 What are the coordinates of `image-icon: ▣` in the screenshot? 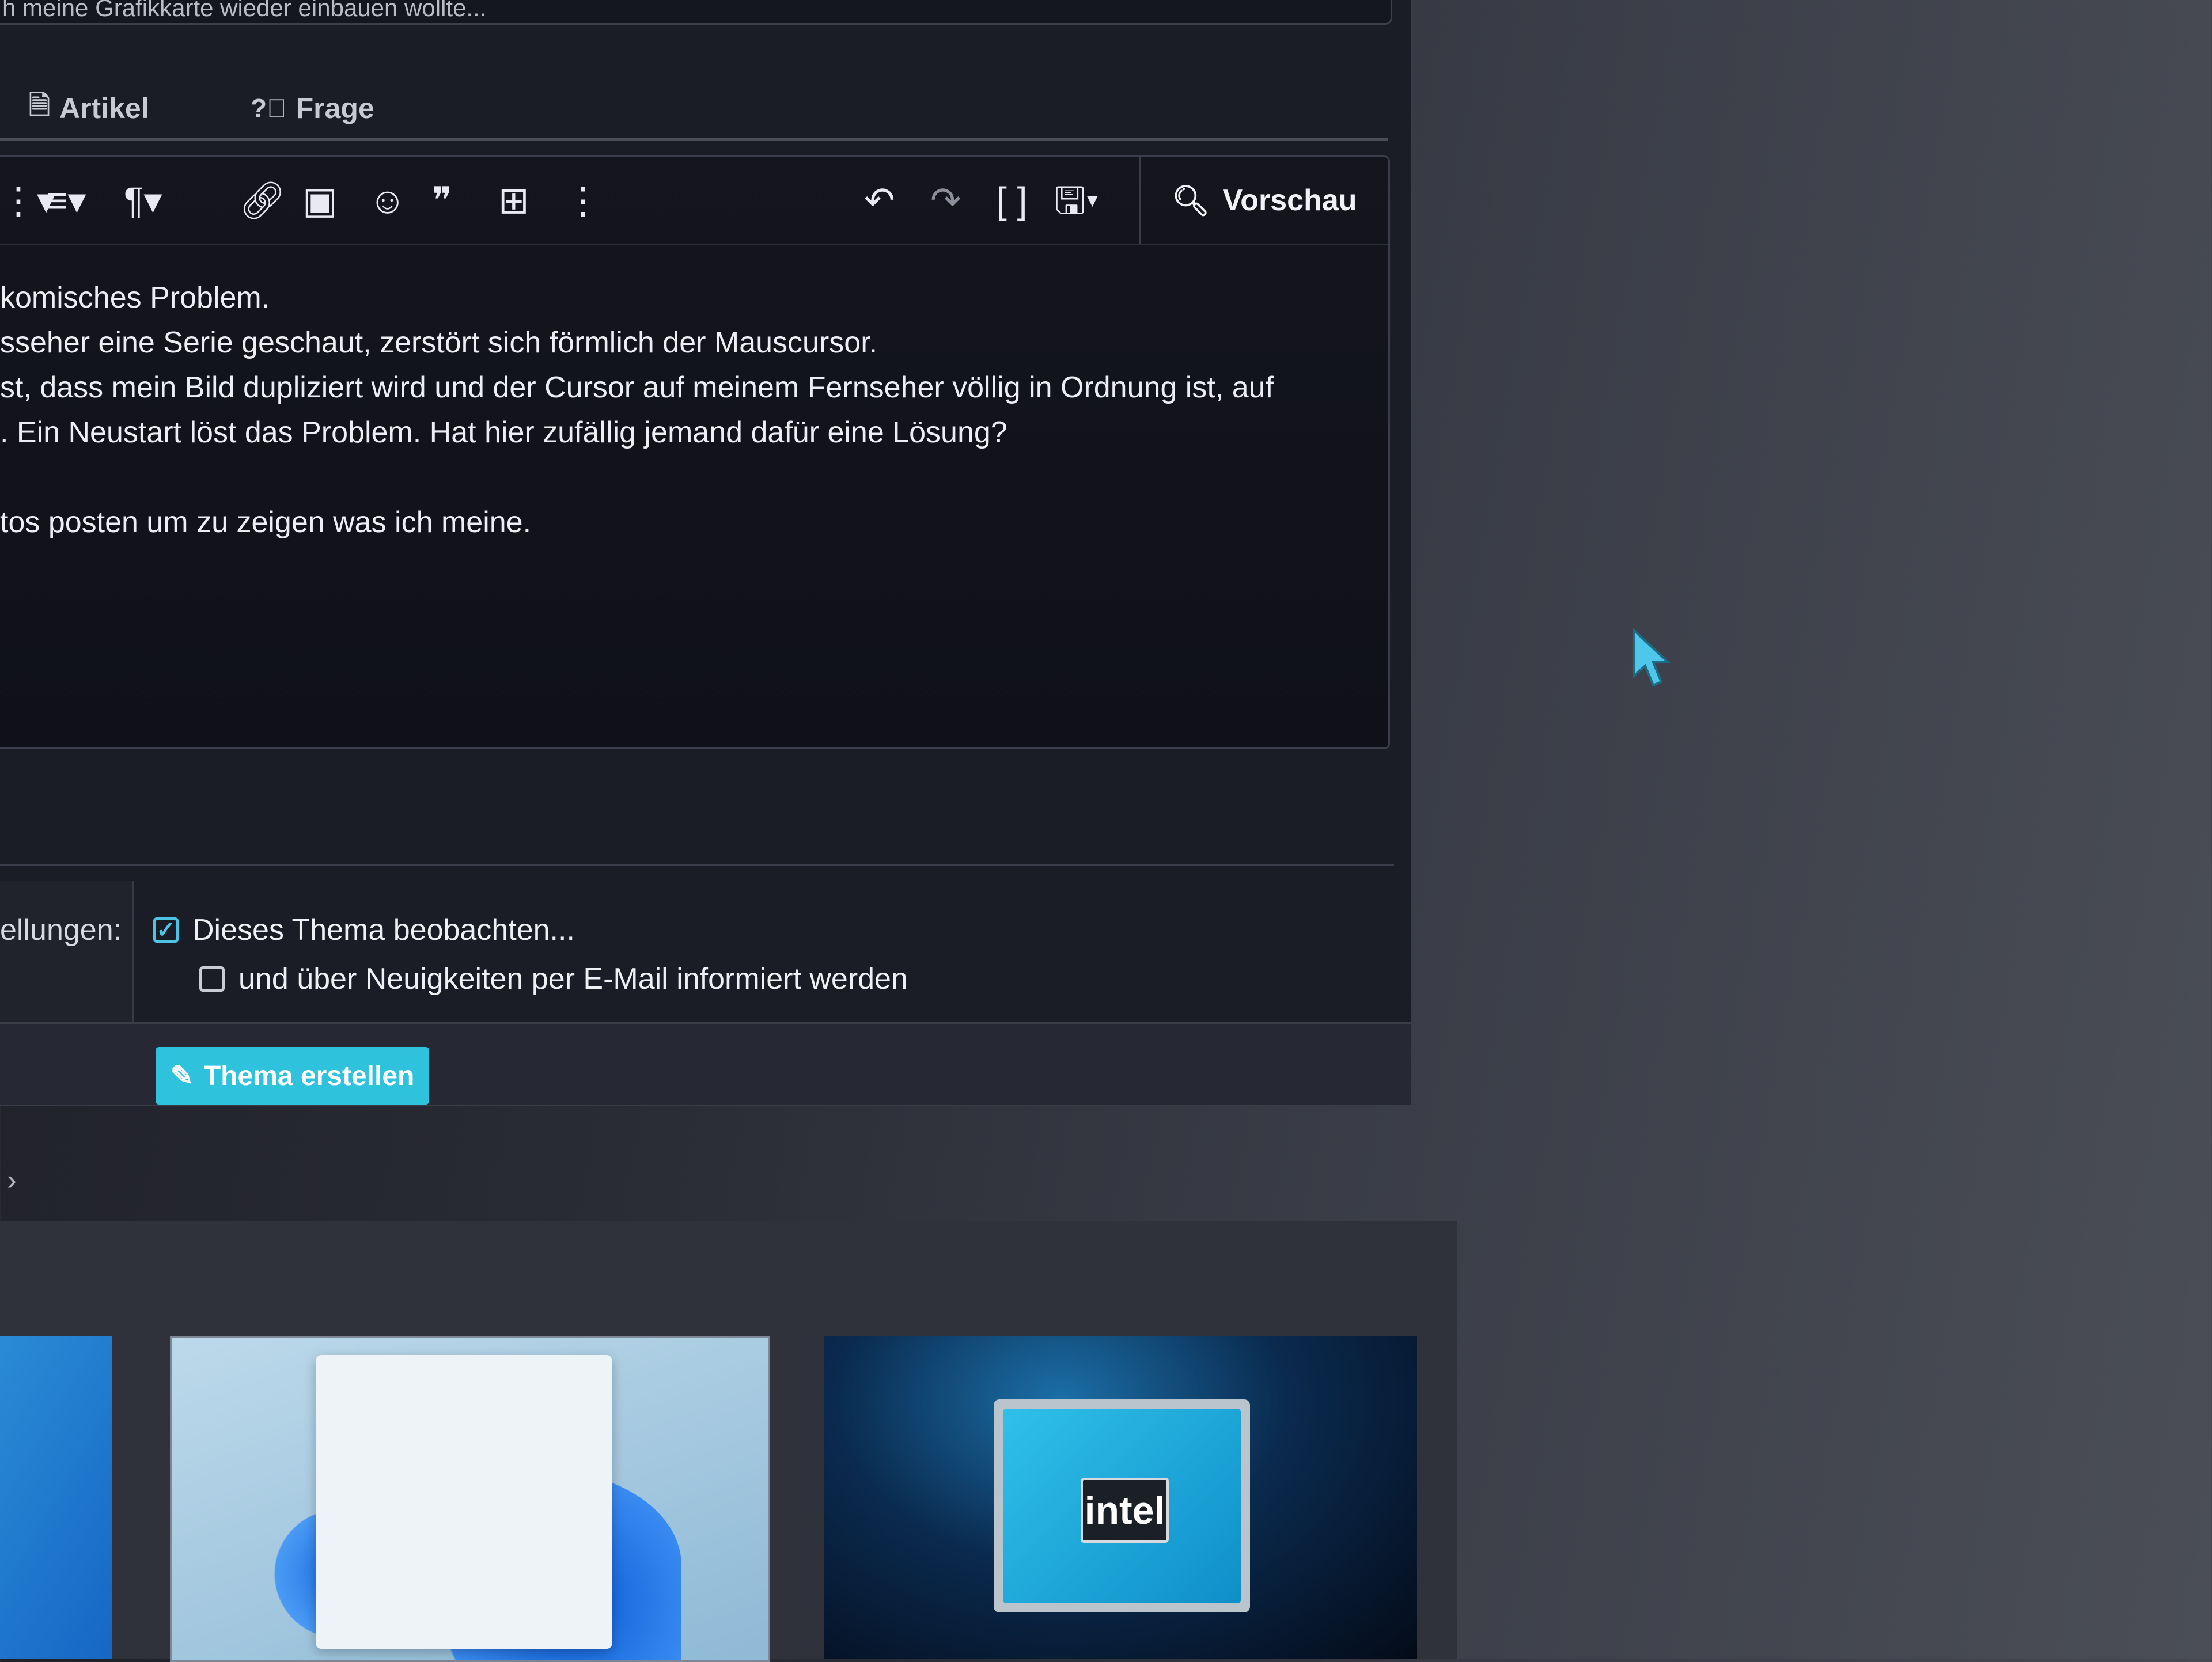 It's located at (319, 200).